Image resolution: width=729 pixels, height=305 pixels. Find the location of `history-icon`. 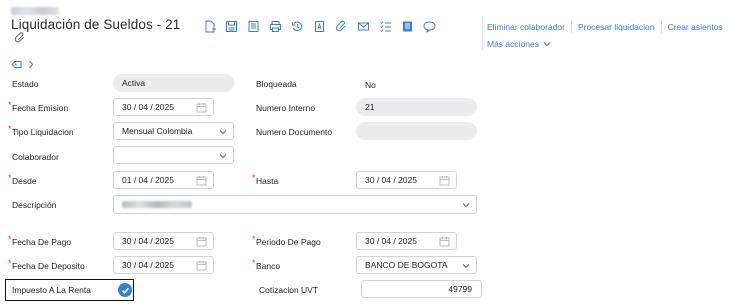

history-icon is located at coordinates (297, 26).